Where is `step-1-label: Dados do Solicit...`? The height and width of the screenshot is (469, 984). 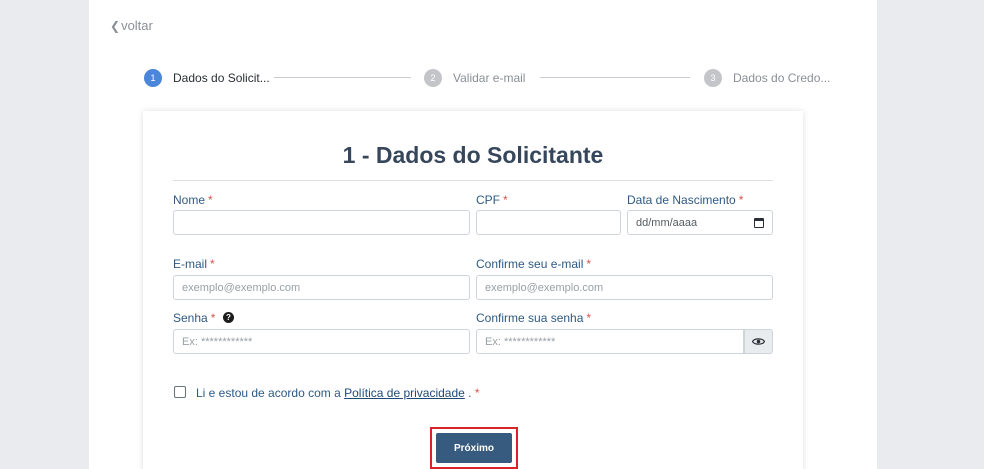
step-1-label: Dados do Solicit... is located at coordinates (221, 78).